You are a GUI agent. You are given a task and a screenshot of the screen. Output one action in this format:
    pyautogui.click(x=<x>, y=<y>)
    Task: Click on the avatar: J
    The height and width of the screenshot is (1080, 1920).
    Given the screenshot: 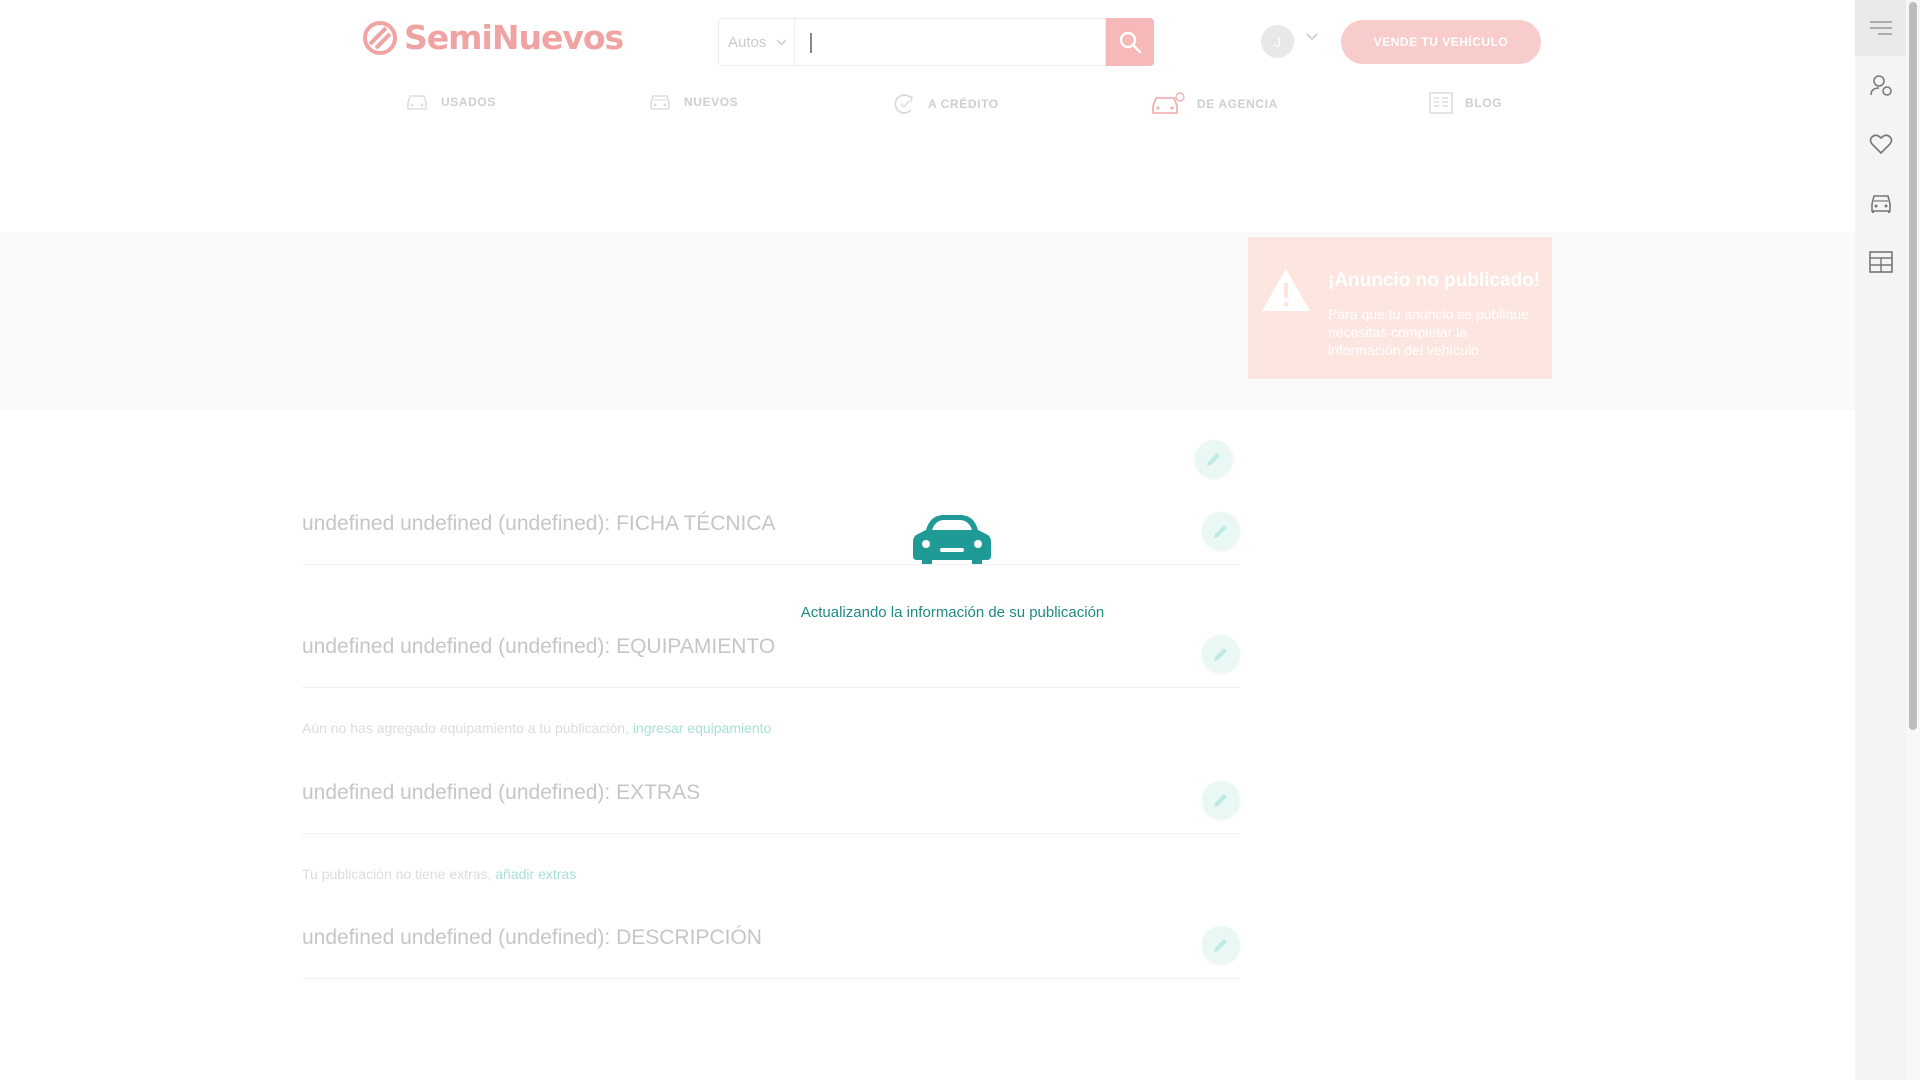 What is the action you would take?
    pyautogui.click(x=1277, y=41)
    